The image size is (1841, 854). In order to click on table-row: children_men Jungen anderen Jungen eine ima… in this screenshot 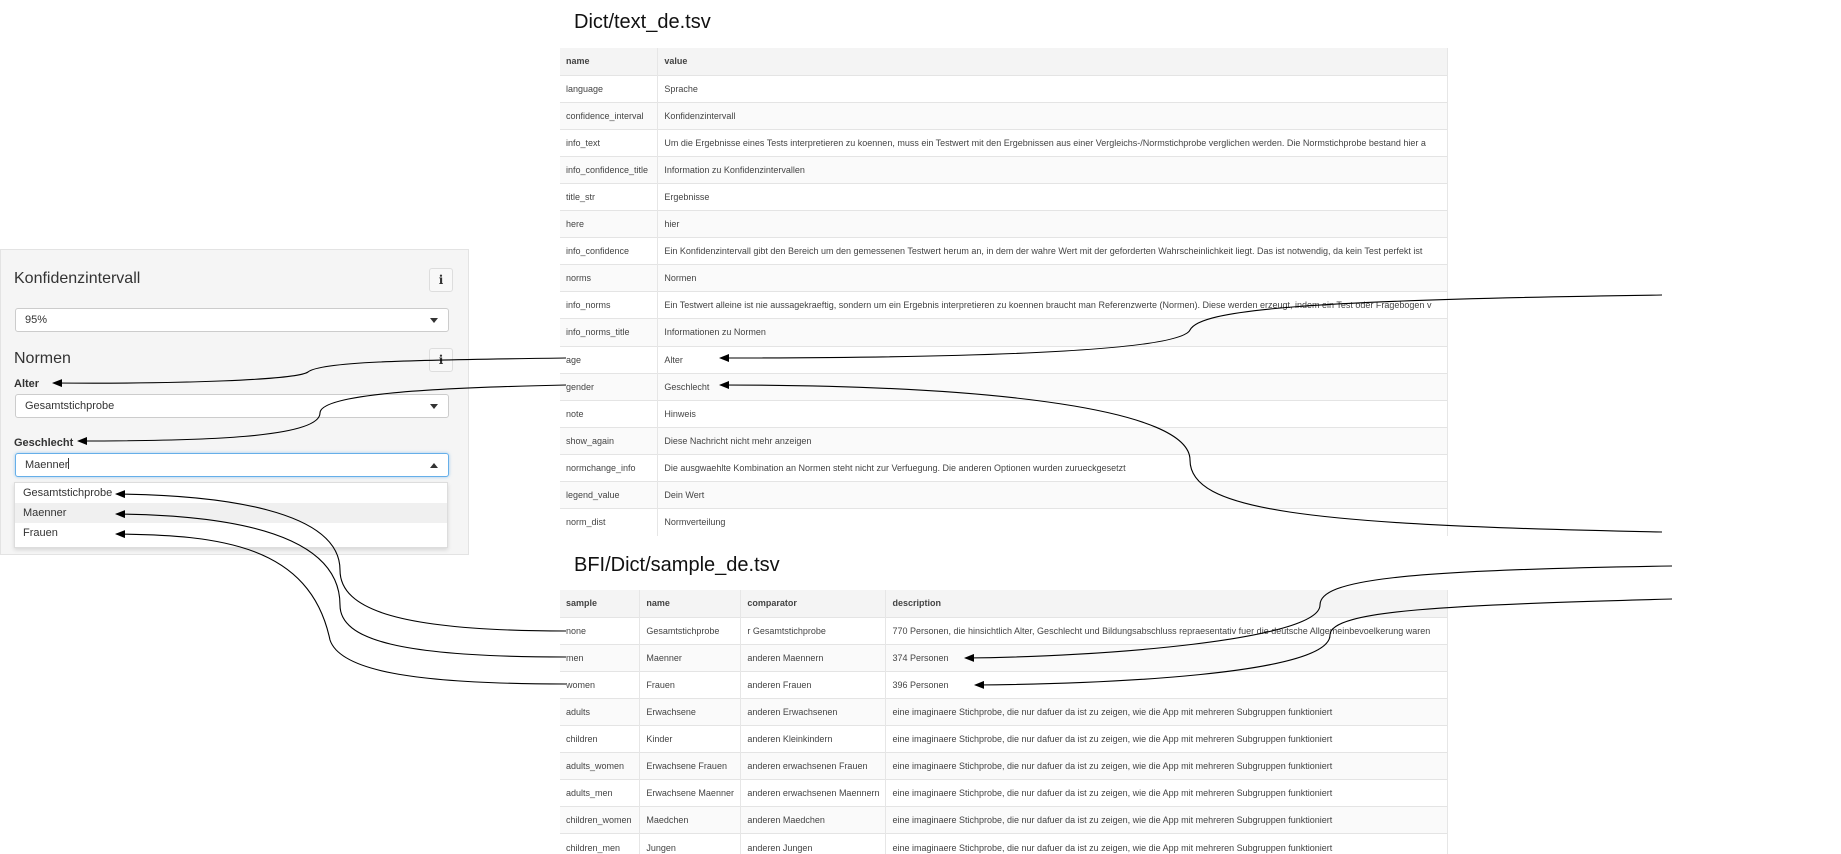, I will do `click(1004, 843)`.